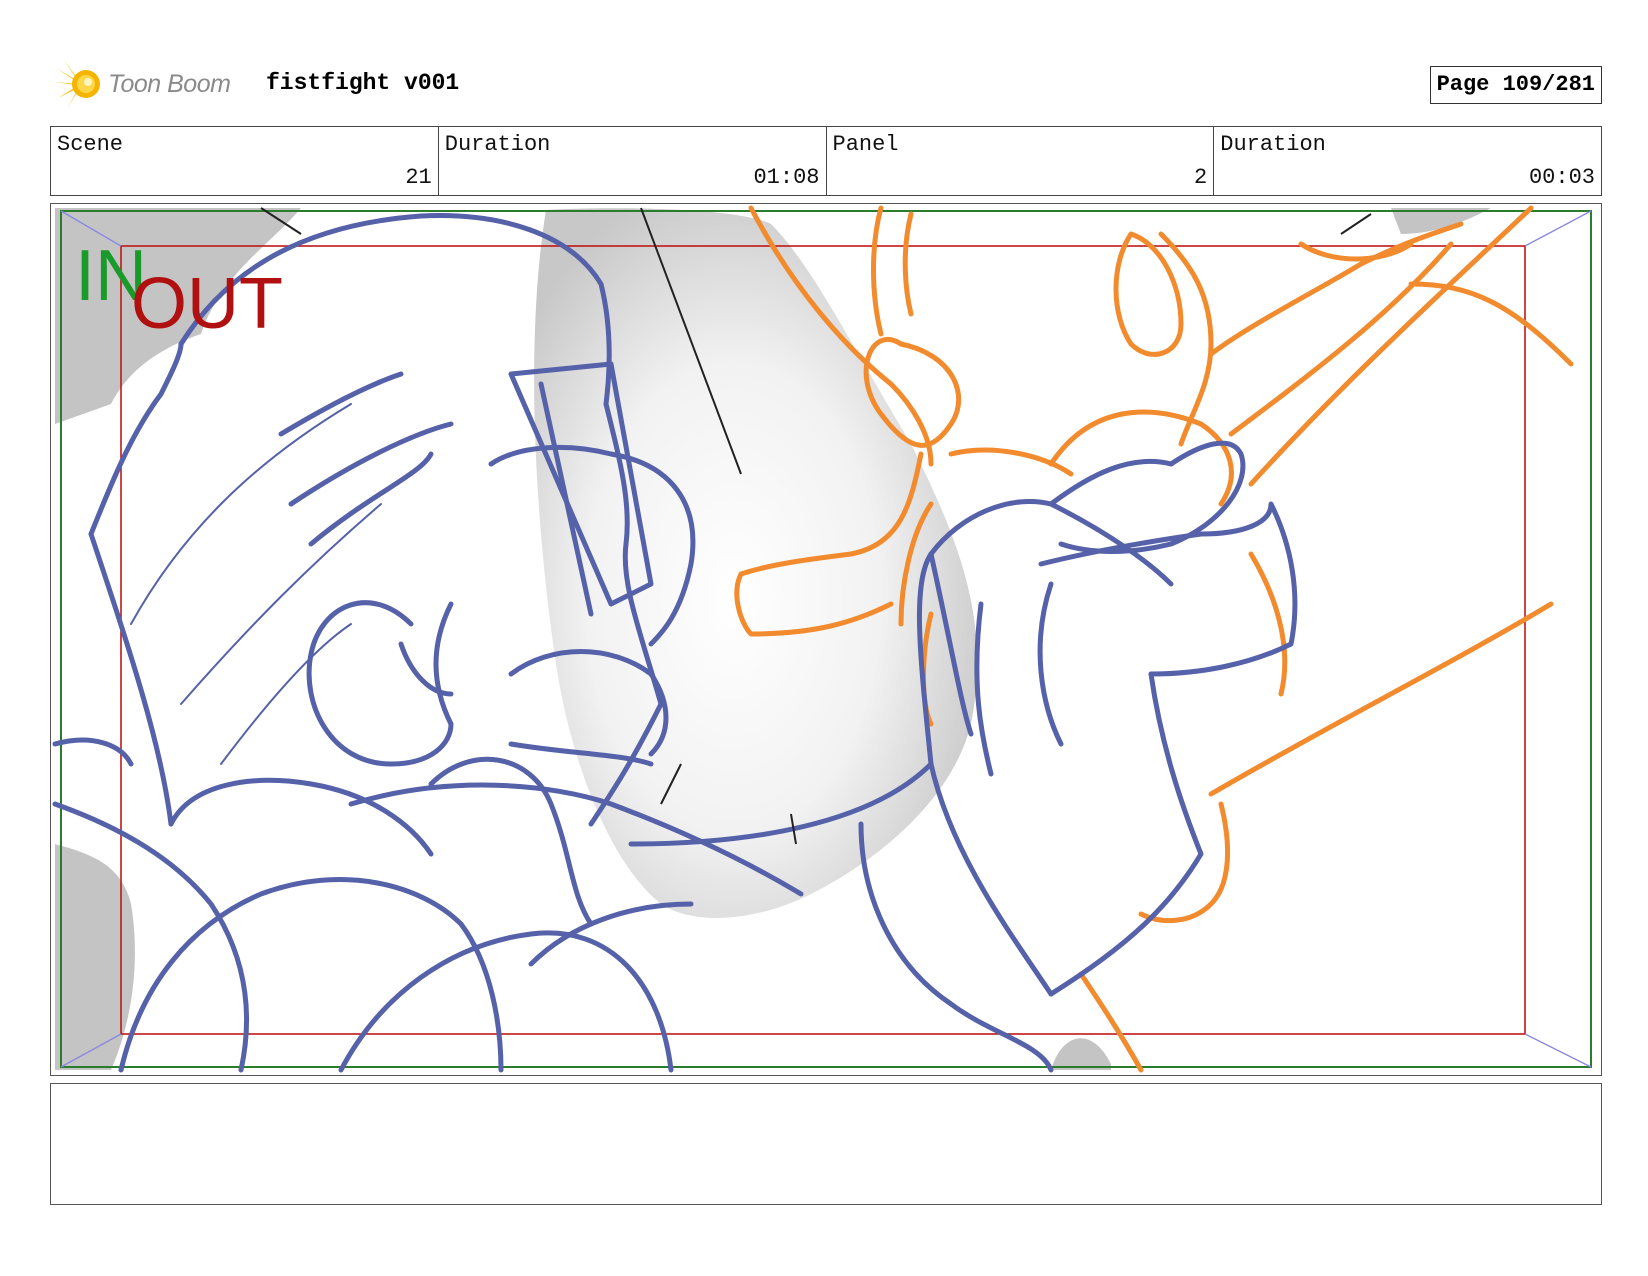  I want to click on panel-duration-value: 00:03, so click(1561, 177).